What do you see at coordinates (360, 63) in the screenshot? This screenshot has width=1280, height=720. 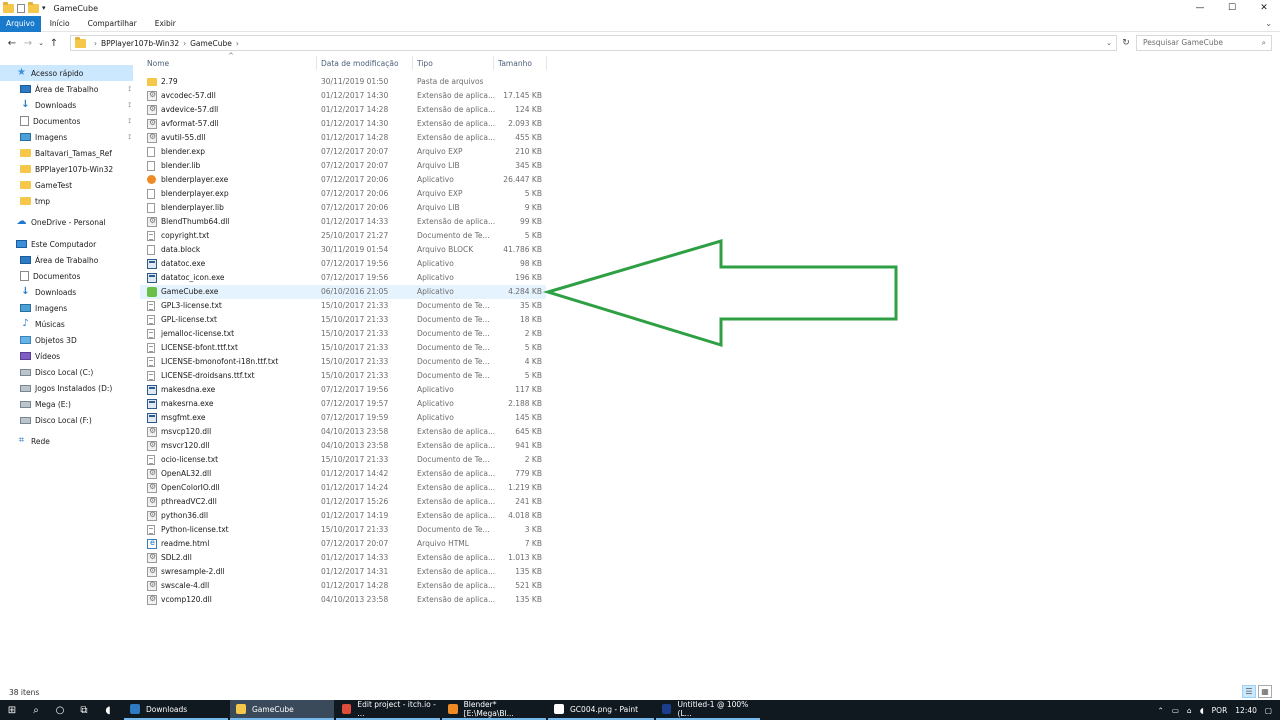 I see `column-date: Data de modificação` at bounding box center [360, 63].